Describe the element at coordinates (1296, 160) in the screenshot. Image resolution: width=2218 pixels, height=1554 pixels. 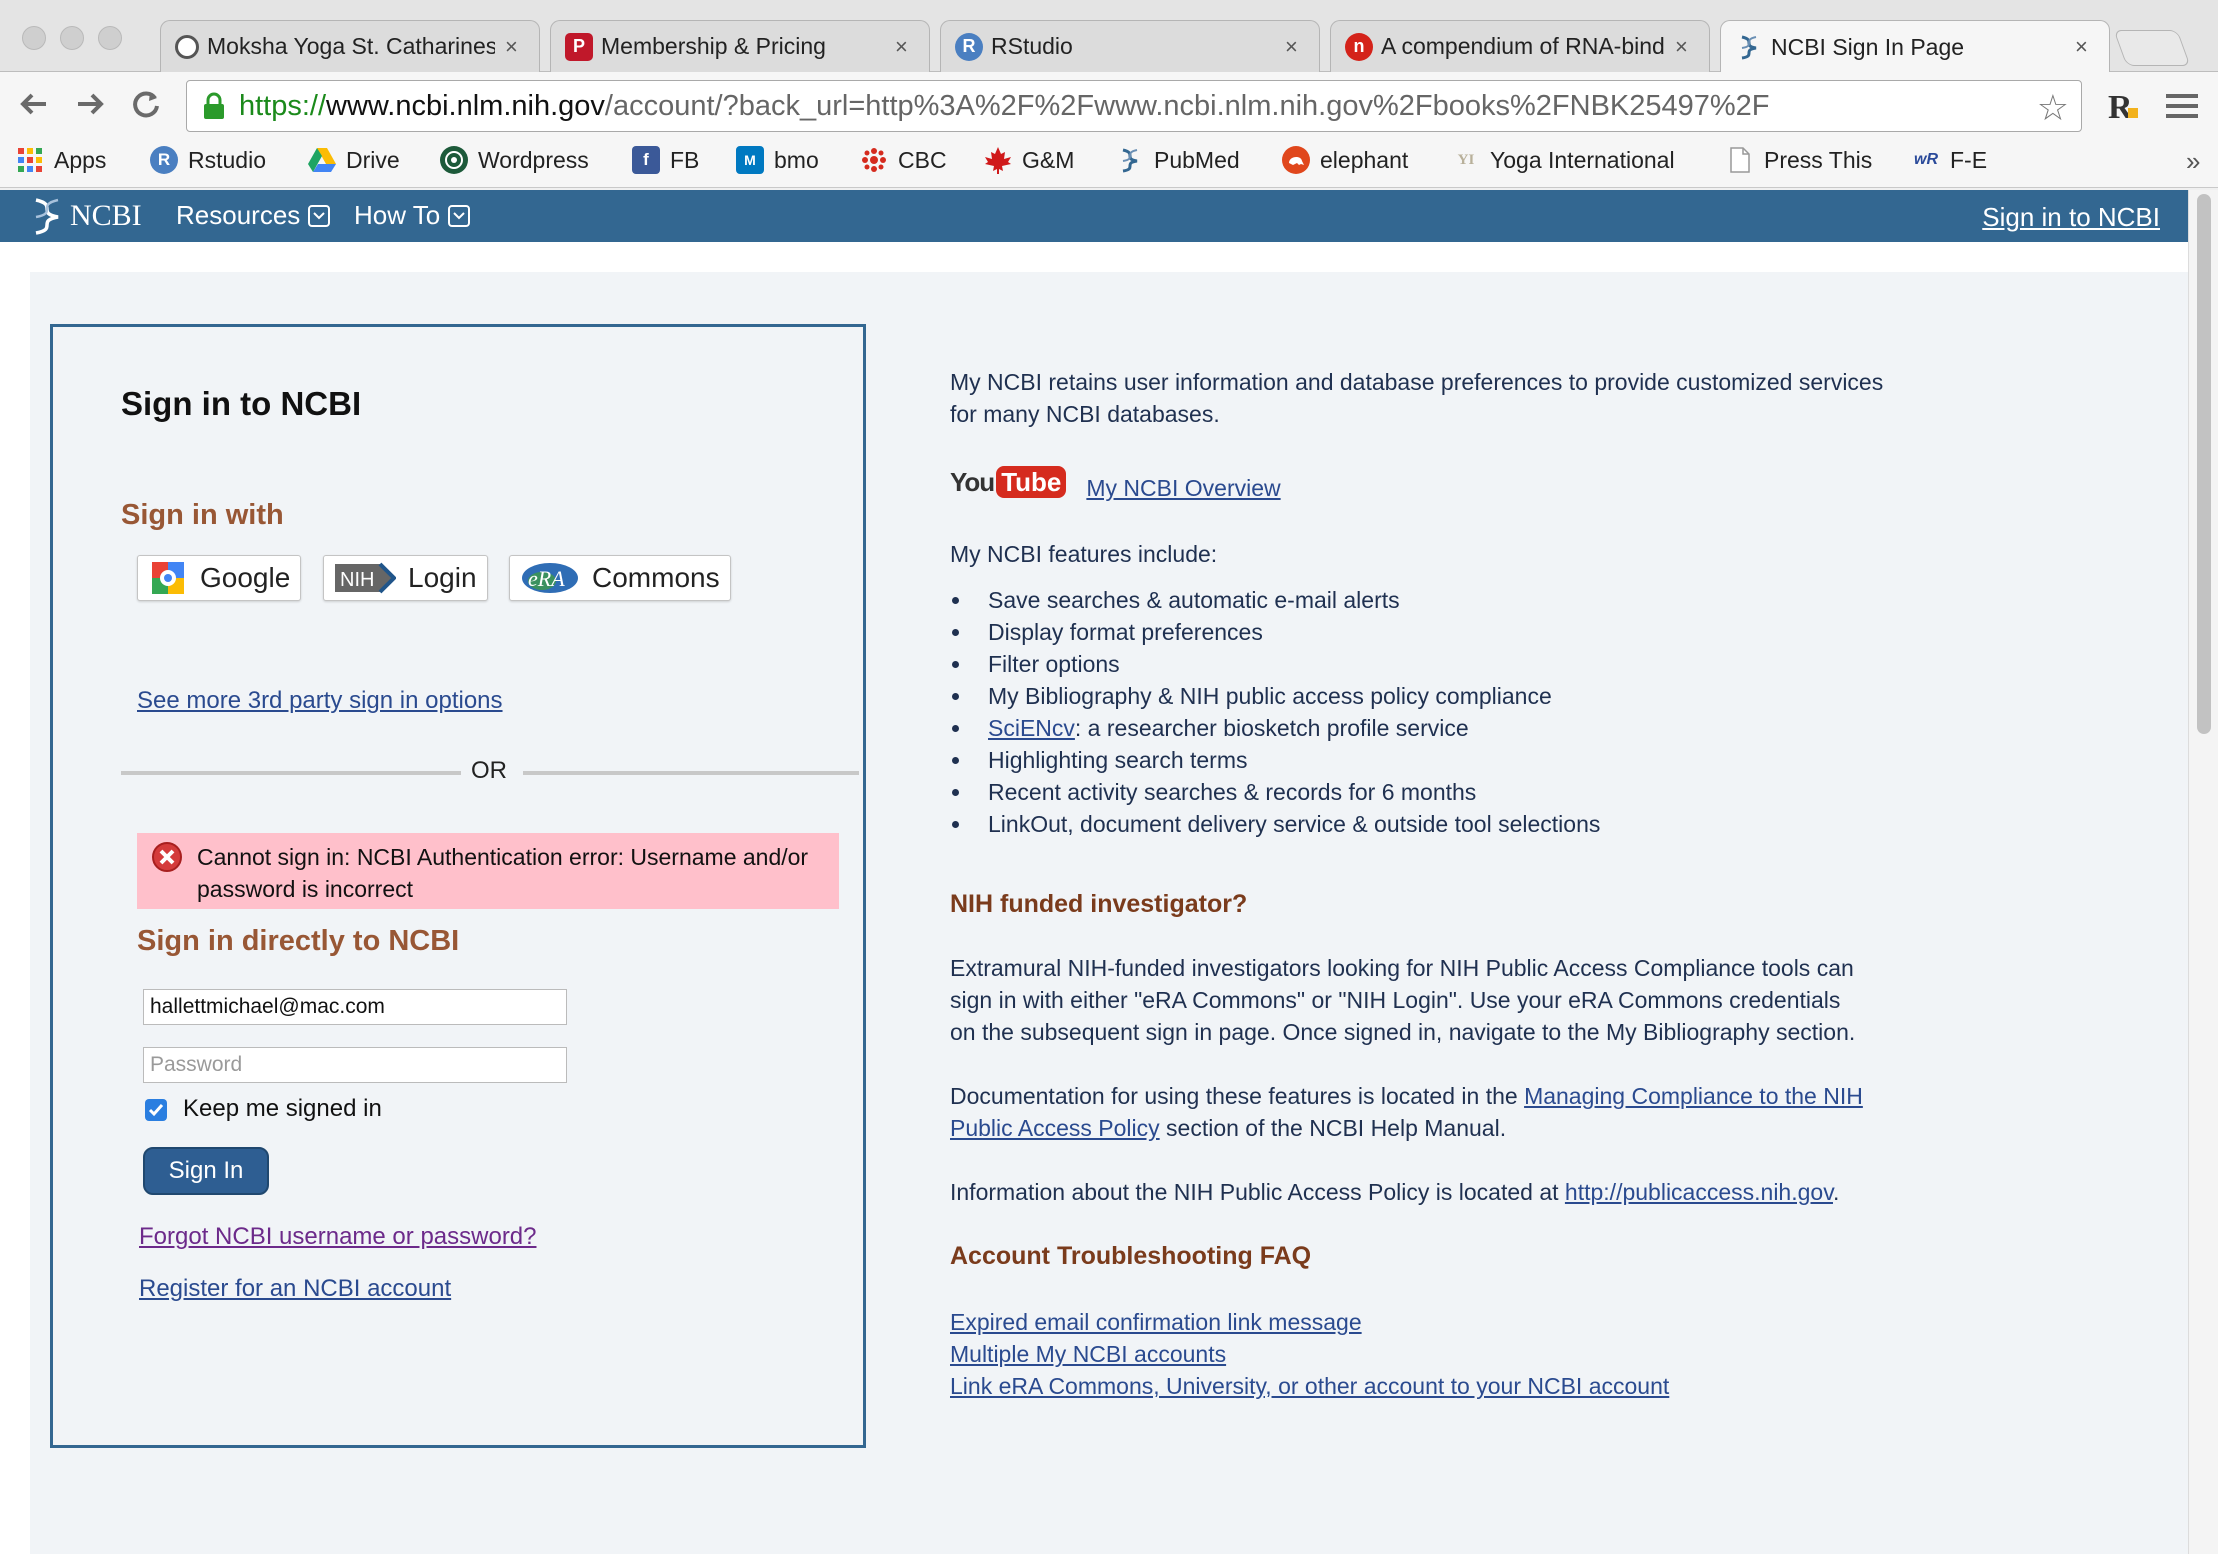
I see `elephant-icon` at that location.